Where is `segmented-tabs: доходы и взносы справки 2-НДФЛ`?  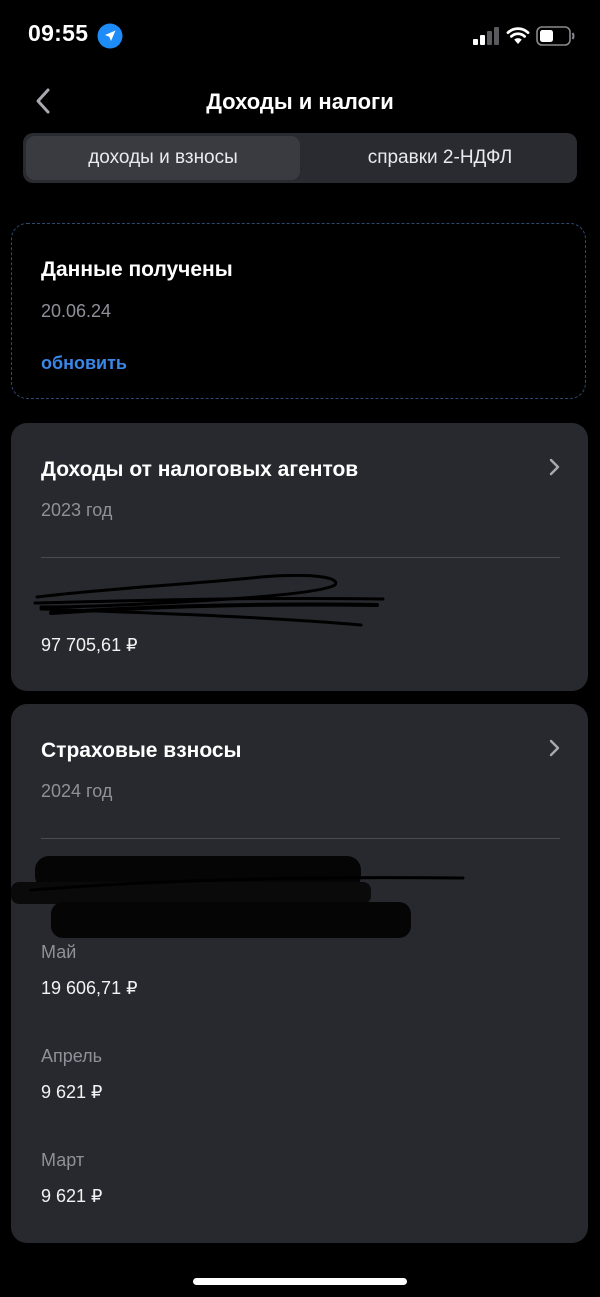 segmented-tabs: доходы и взносы справки 2-НДФЛ is located at coordinates (300, 158).